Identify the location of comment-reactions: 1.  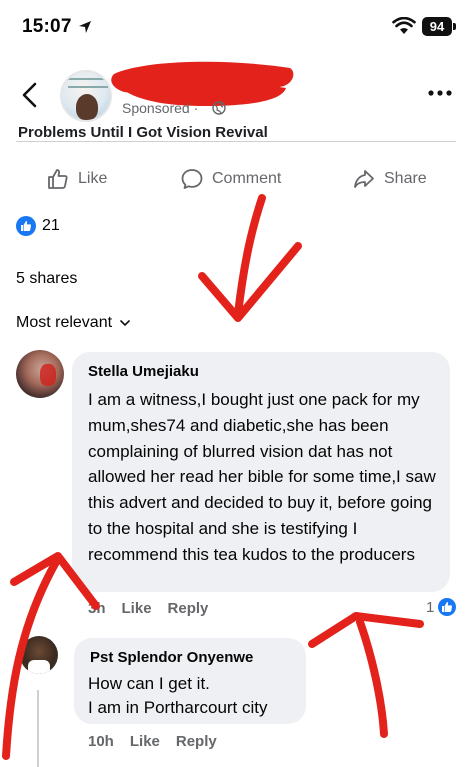
(441, 607).